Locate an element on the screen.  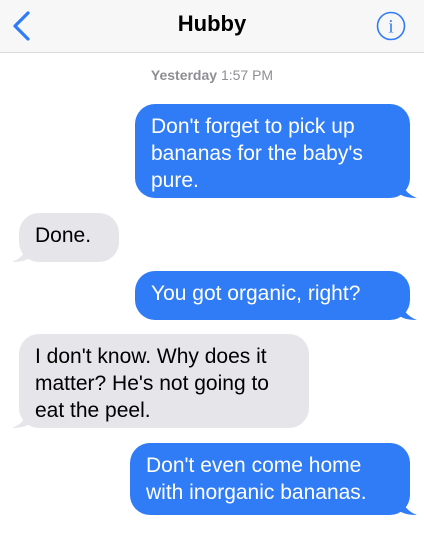
incoming-message-bubble: Done. is located at coordinates (65, 237).